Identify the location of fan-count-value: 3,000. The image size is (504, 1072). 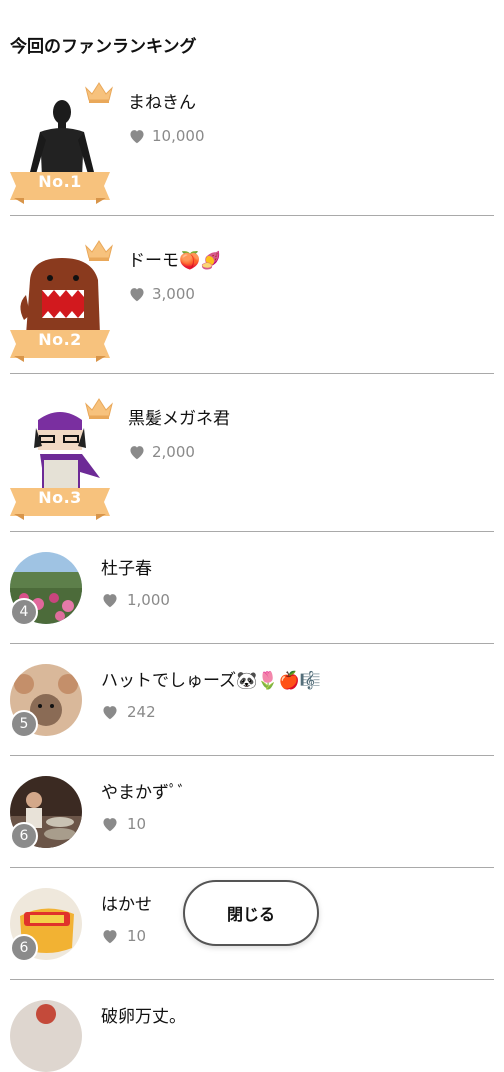
(173, 294).